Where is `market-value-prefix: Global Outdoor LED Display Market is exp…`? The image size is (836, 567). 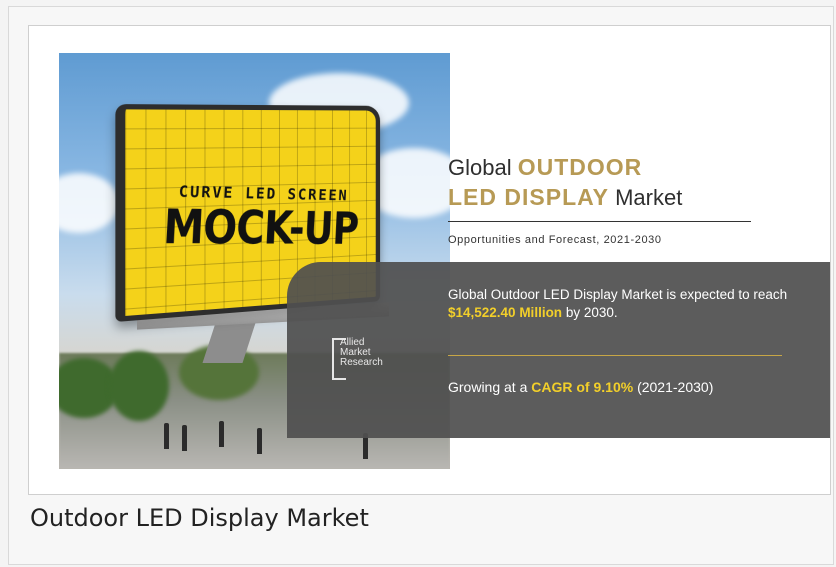
market-value-prefix: Global Outdoor LED Display Market is exp… is located at coordinates (618, 294).